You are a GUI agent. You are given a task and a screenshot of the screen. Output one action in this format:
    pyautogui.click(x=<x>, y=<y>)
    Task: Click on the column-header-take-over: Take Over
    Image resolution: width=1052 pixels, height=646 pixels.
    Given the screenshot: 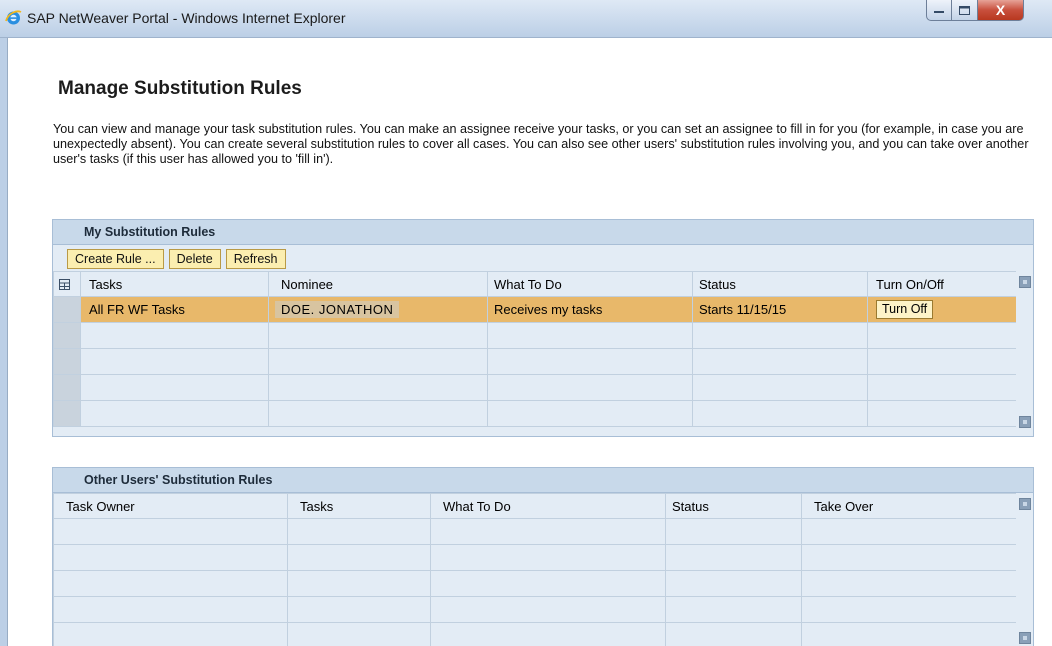 What is the action you would take?
    pyautogui.click(x=909, y=506)
    